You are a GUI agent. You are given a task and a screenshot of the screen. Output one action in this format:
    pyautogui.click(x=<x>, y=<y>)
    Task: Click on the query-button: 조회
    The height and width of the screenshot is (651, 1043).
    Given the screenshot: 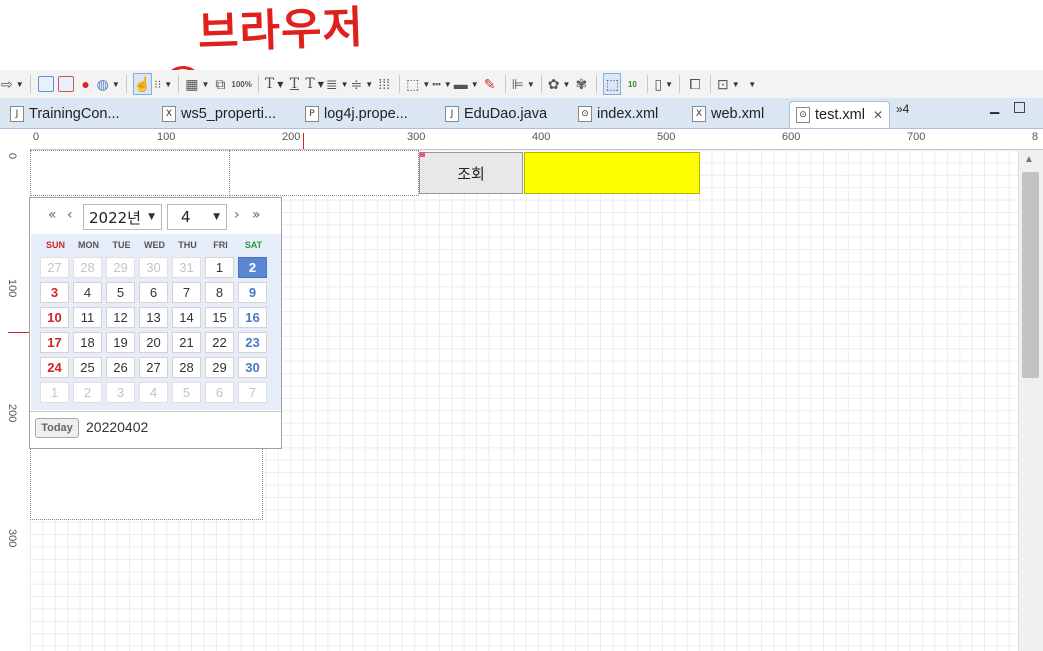 What is the action you would take?
    pyautogui.click(x=471, y=173)
    